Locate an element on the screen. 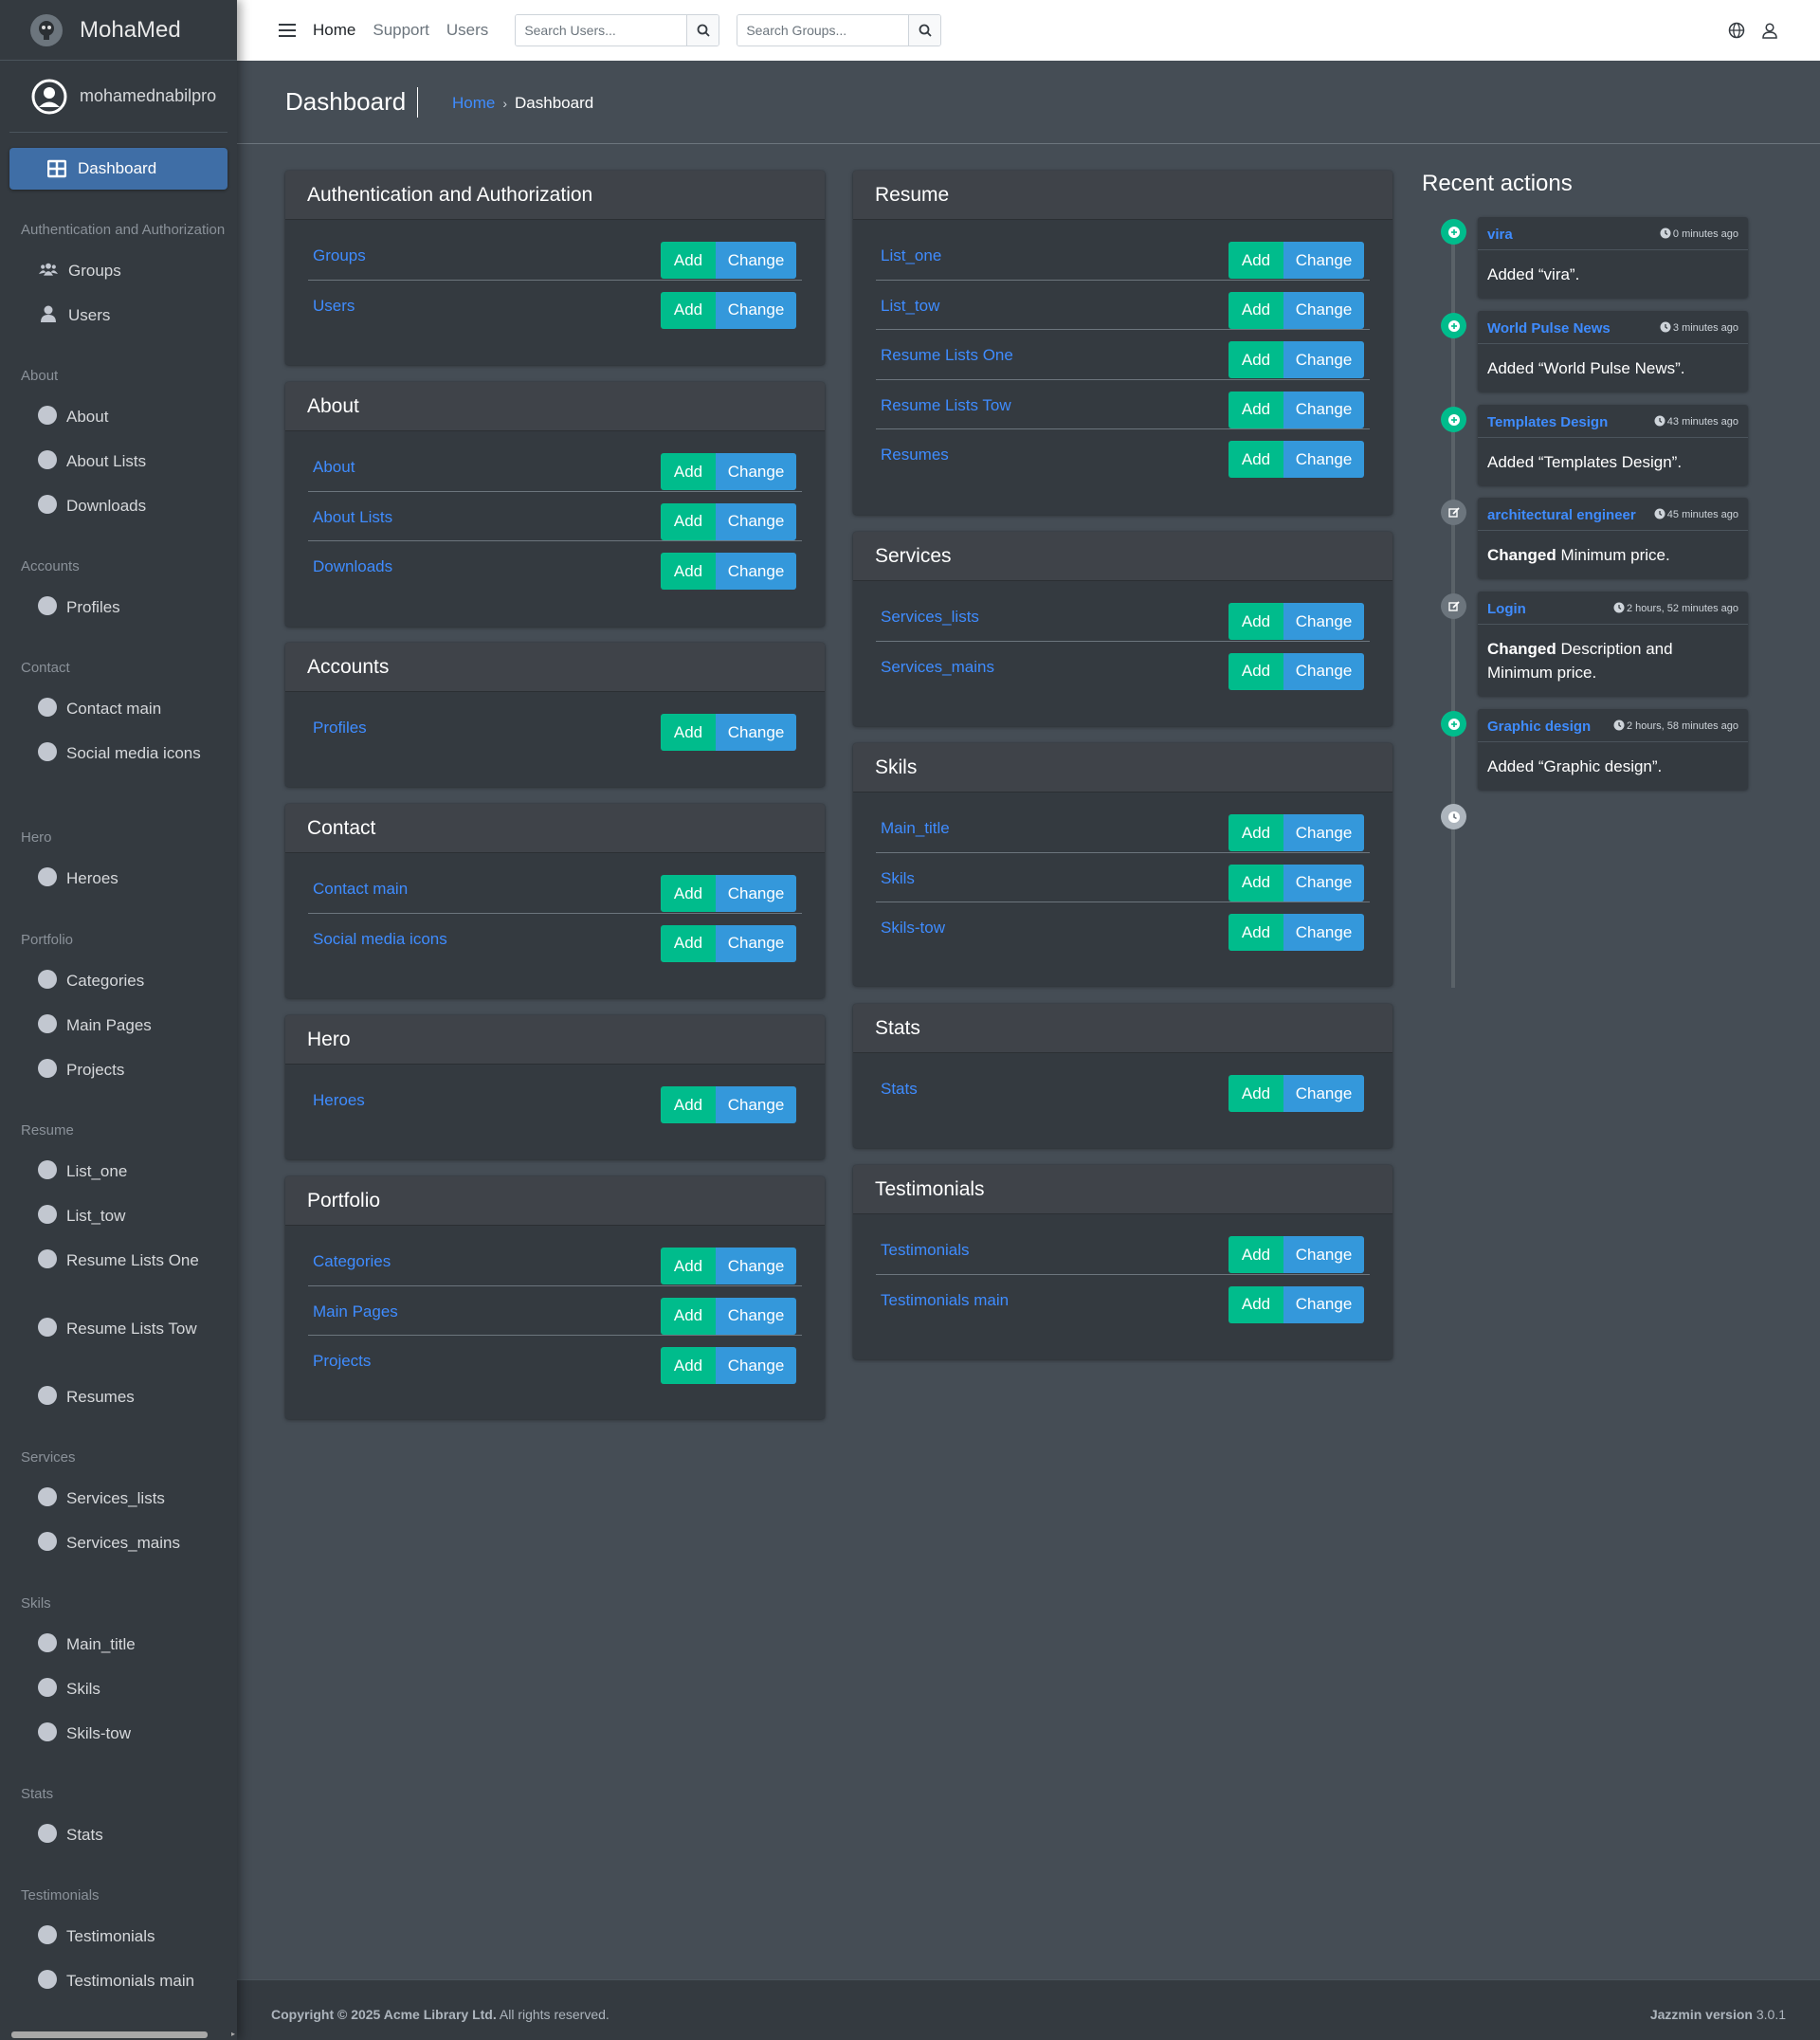 The height and width of the screenshot is (2040, 1820). model-link-testimonials-main: Testimonials main is located at coordinates (945, 1301).